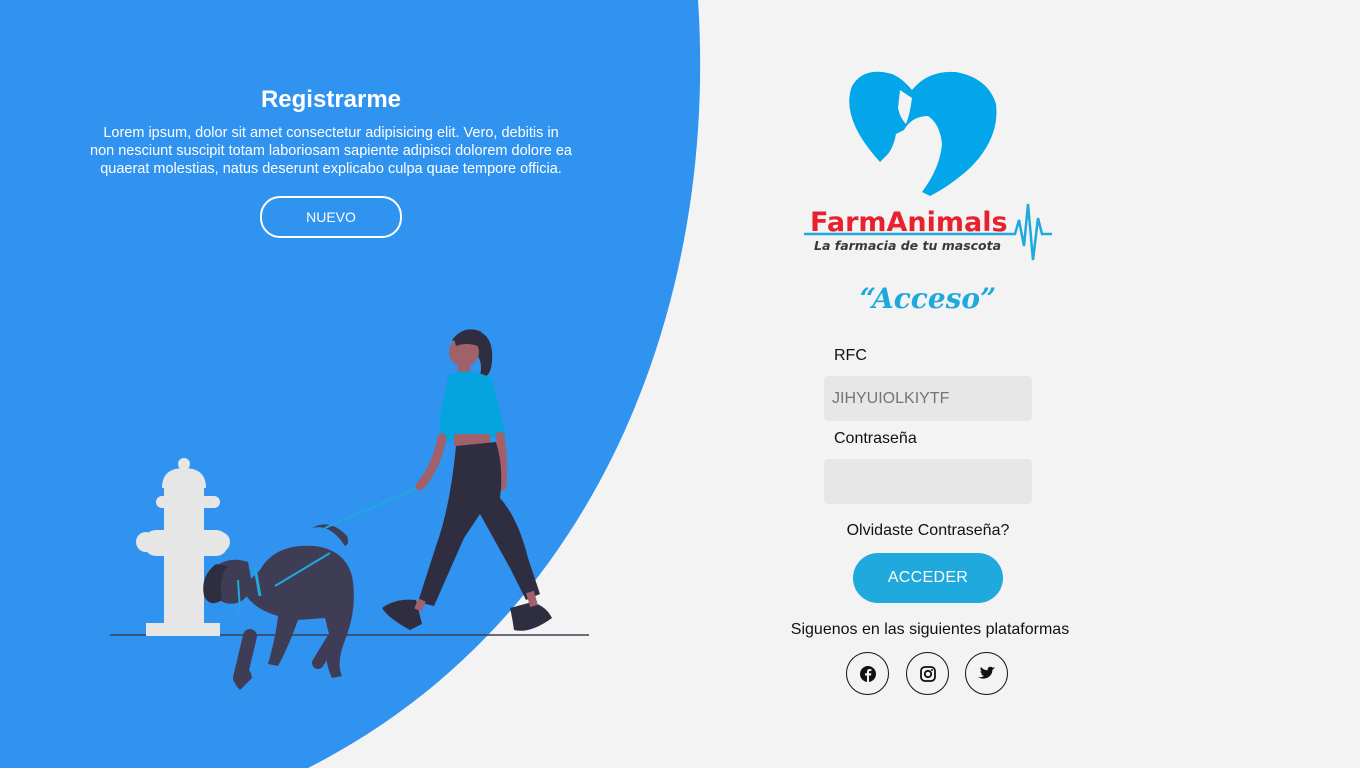  I want to click on farmanimals-logo: FarmAnimals La farmacia de tu mascota, so click(928, 166).